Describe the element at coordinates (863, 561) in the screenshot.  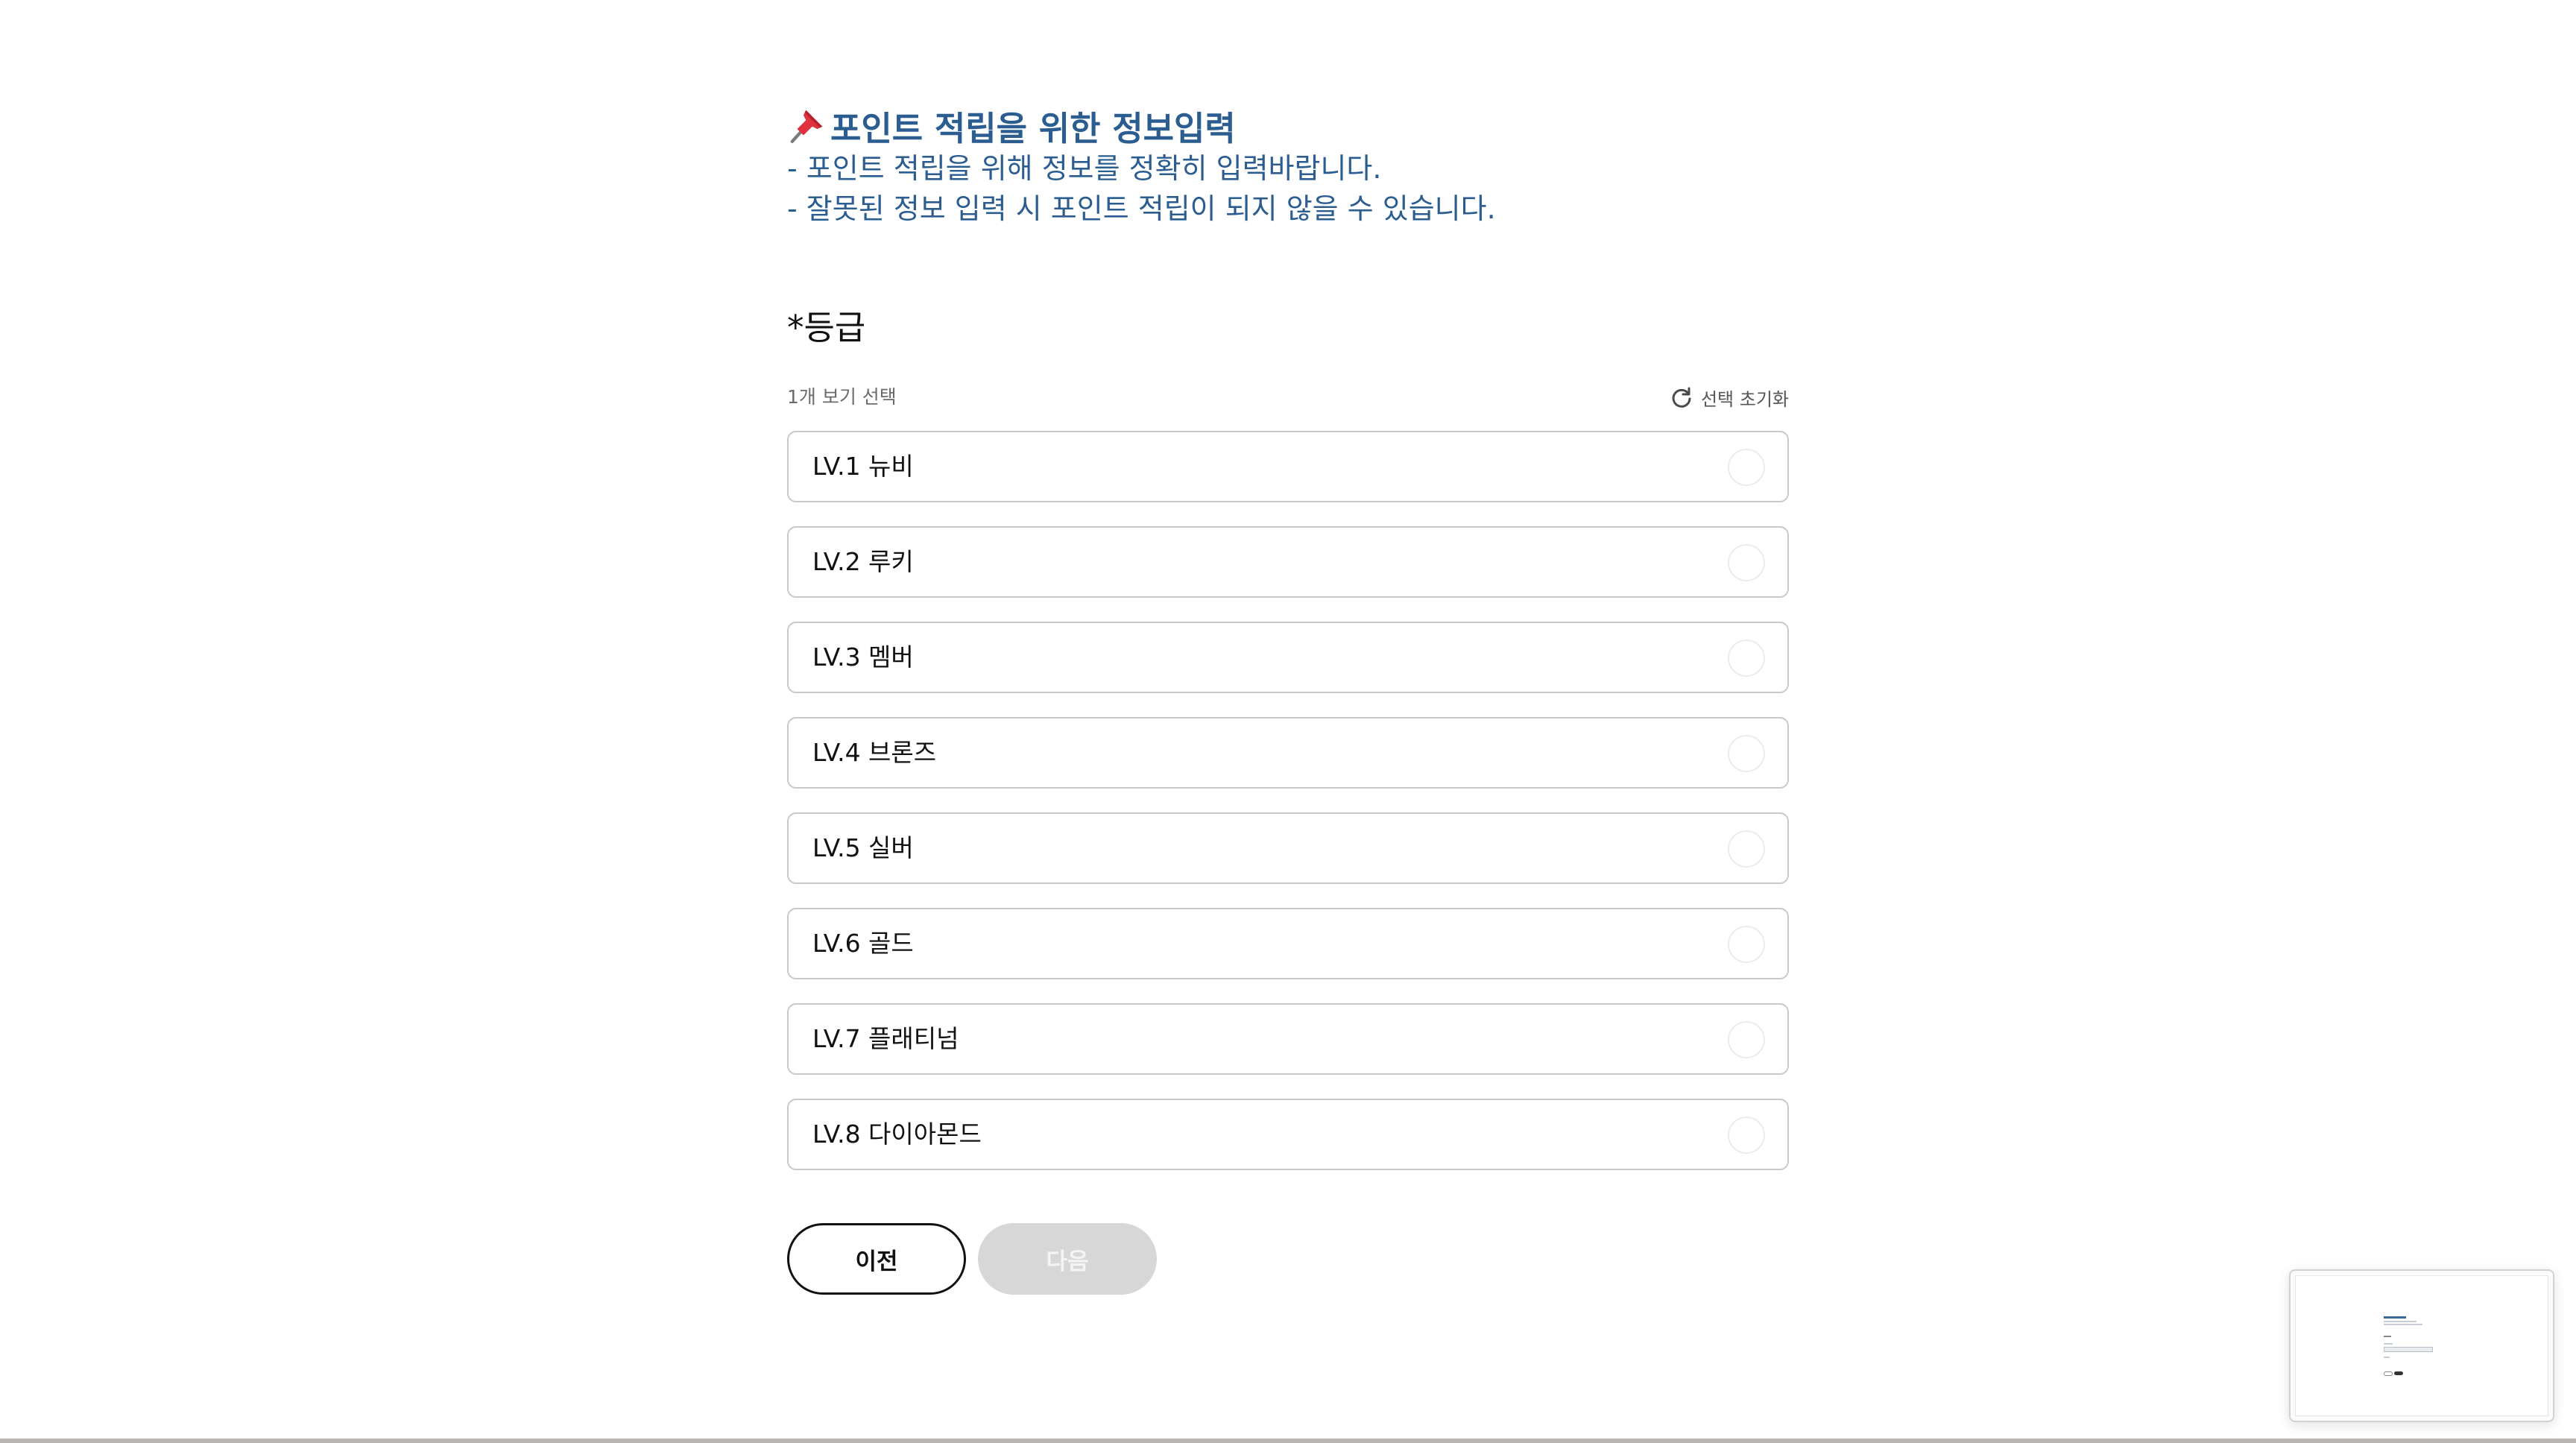
I see `option-label: LV.2 루키` at that location.